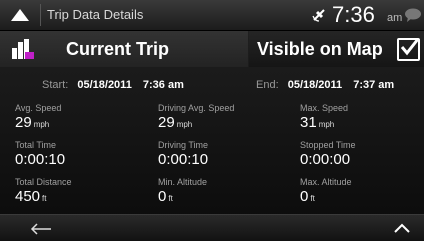  What do you see at coordinates (362, 117) in the screenshot?
I see `stat-max-speed: Max. Speed 31 mph` at bounding box center [362, 117].